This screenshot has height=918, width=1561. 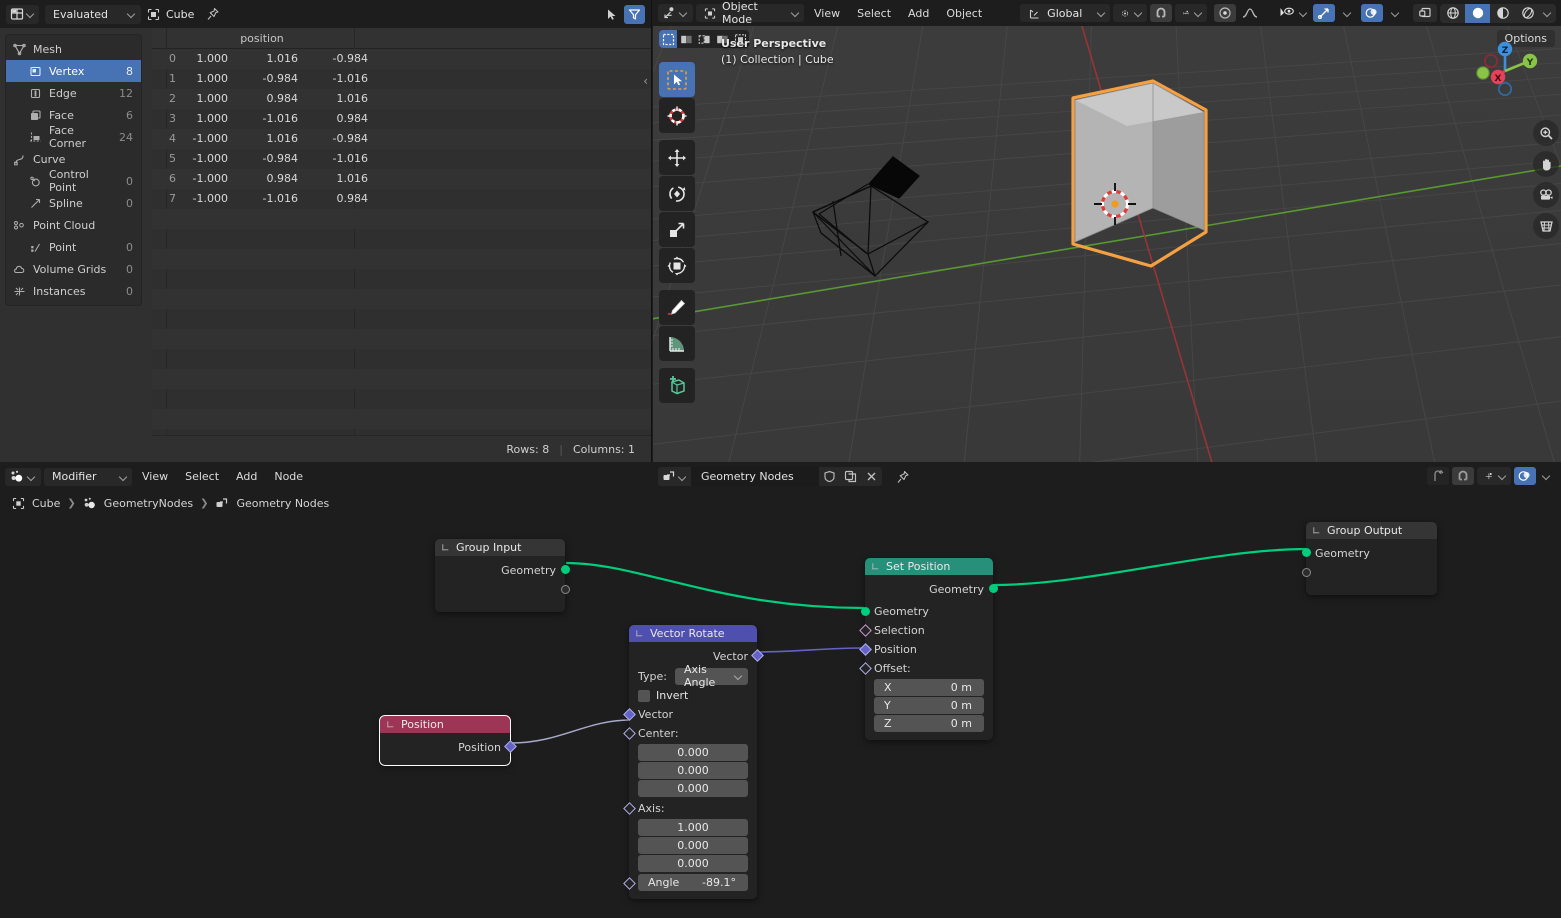 What do you see at coordinates (73, 159) in the screenshot?
I see `dataset-item-curve: Curve` at bounding box center [73, 159].